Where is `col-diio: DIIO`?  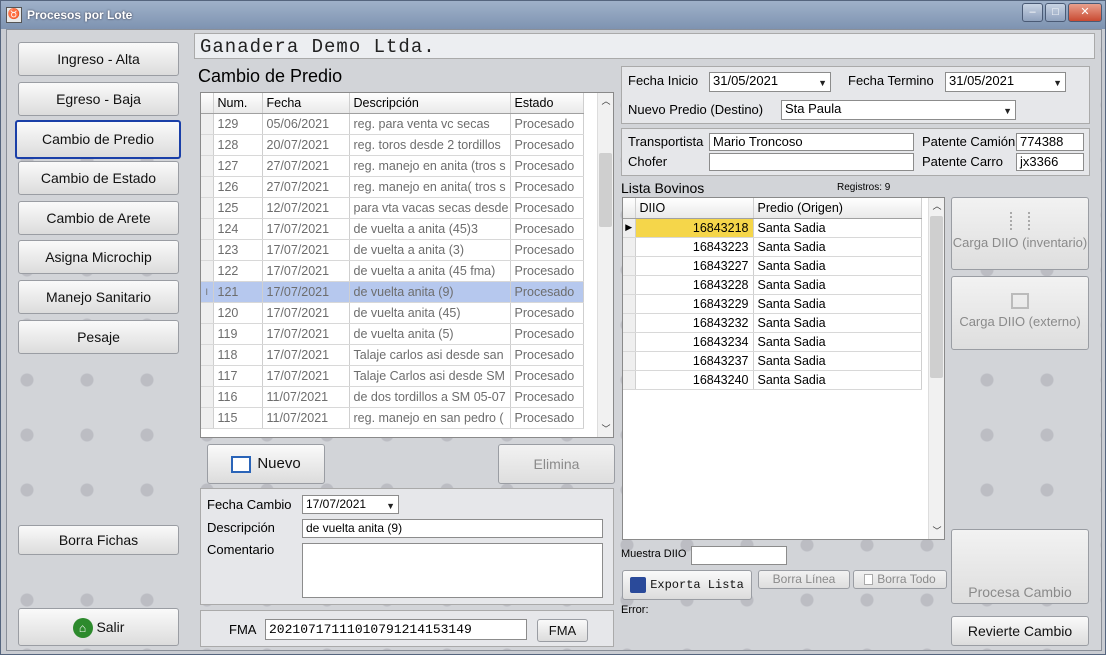
col-diio: DIIO is located at coordinates (694, 208).